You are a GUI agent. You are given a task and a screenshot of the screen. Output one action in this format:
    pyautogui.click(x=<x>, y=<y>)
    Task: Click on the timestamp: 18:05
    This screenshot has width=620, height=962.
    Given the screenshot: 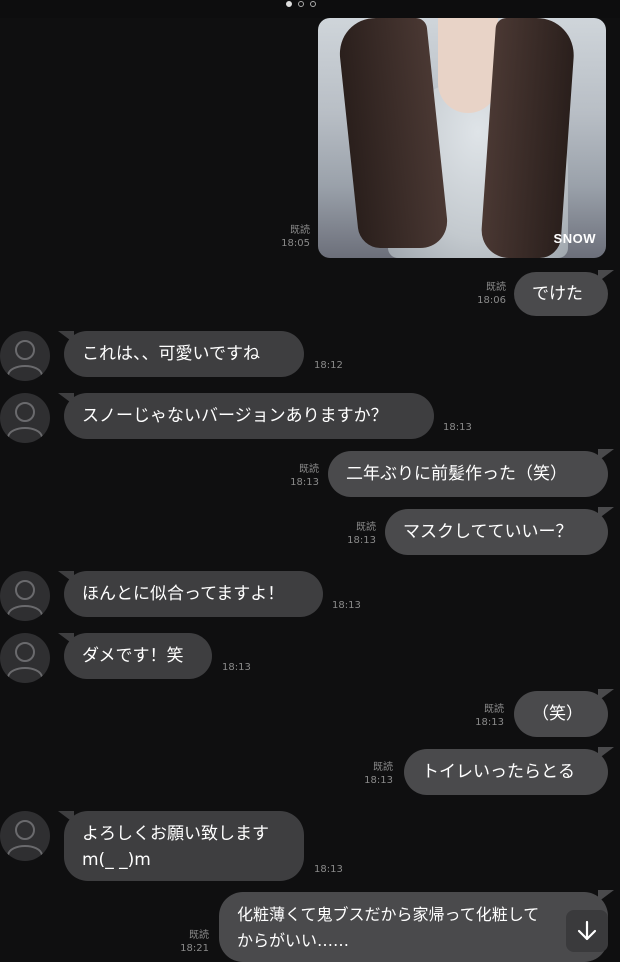 What is the action you would take?
    pyautogui.click(x=295, y=243)
    